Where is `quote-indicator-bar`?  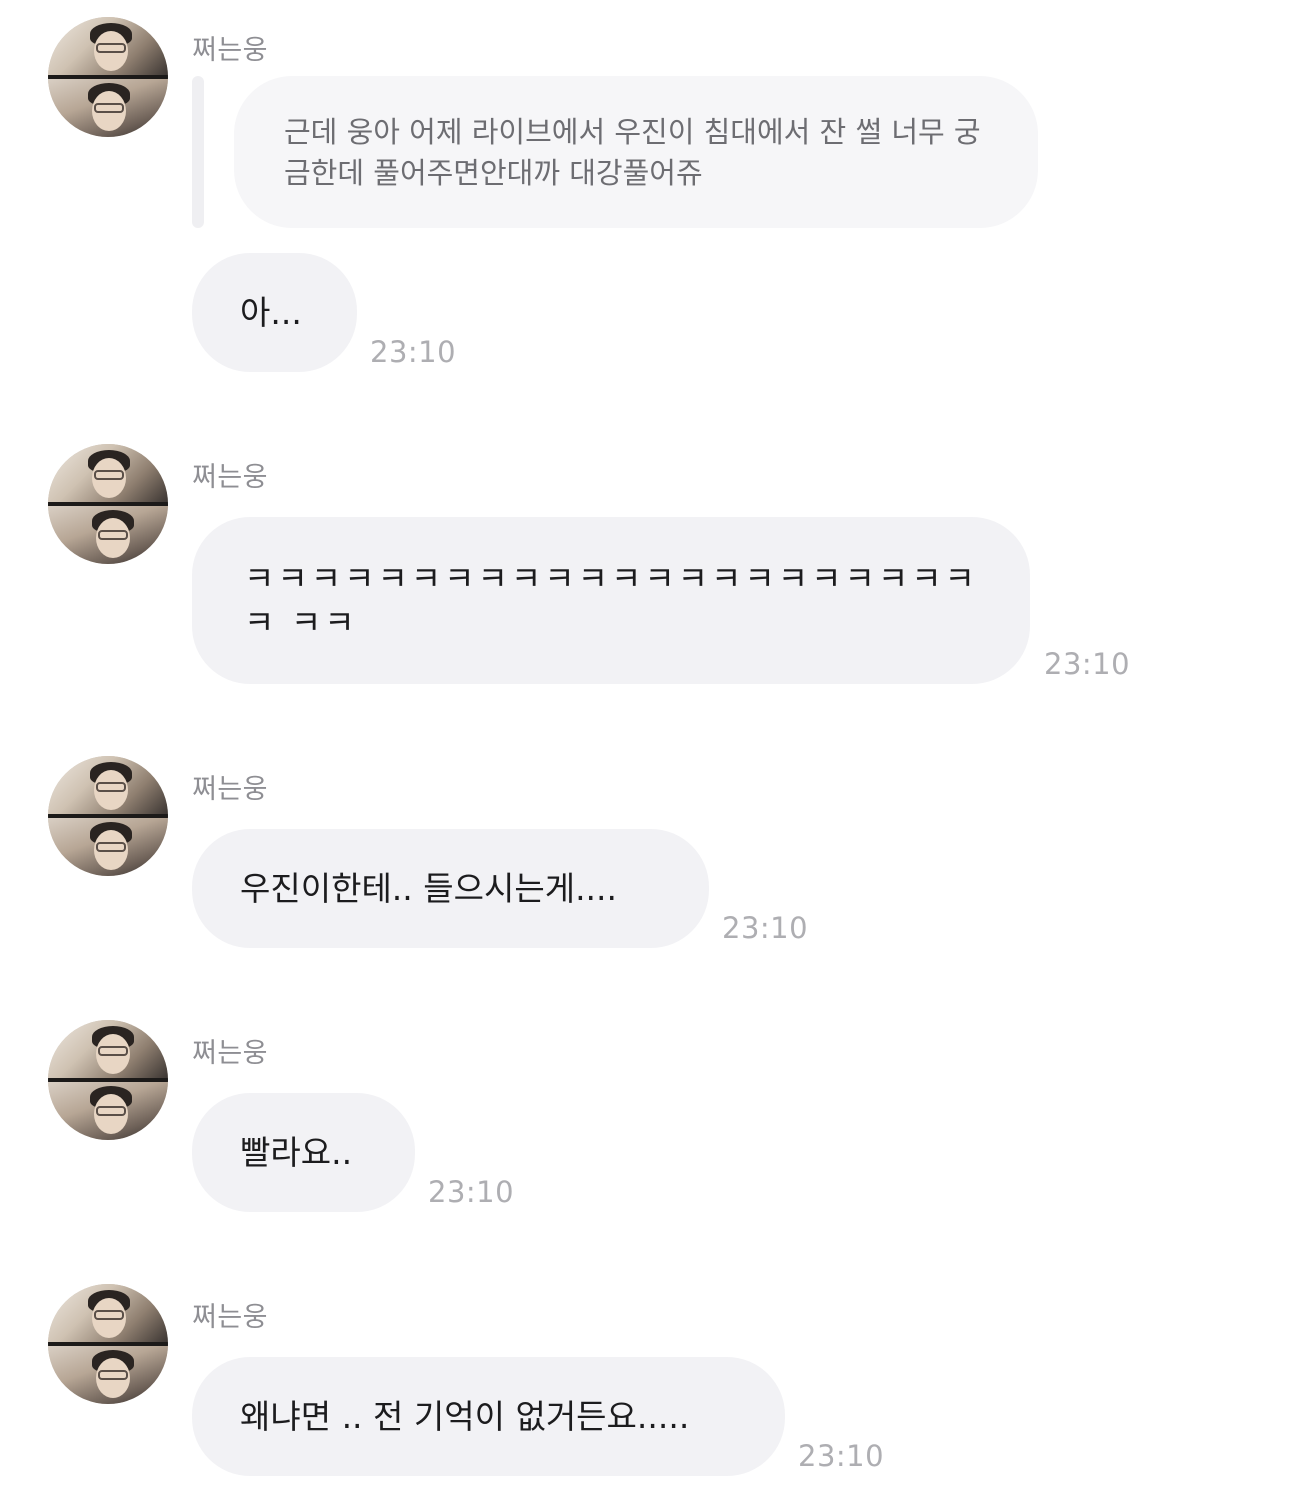
quote-indicator-bar is located at coordinates (198, 152).